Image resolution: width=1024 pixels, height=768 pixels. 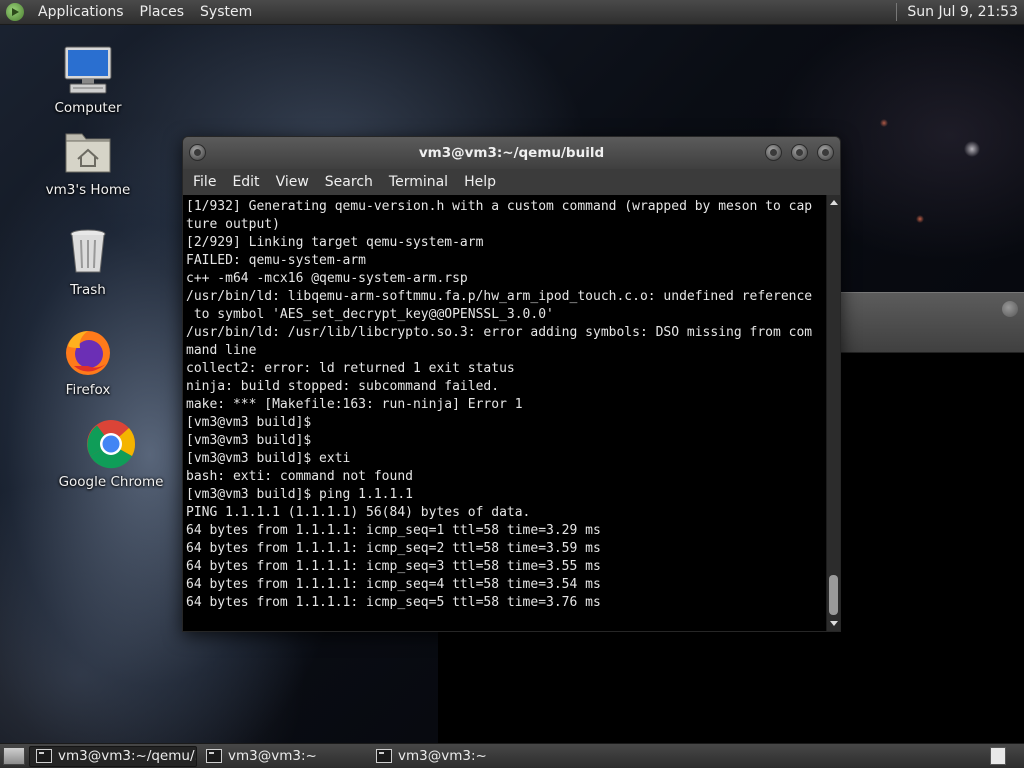 I want to click on terminal-line: FAILED: qemu-system-arm, so click(x=276, y=260).